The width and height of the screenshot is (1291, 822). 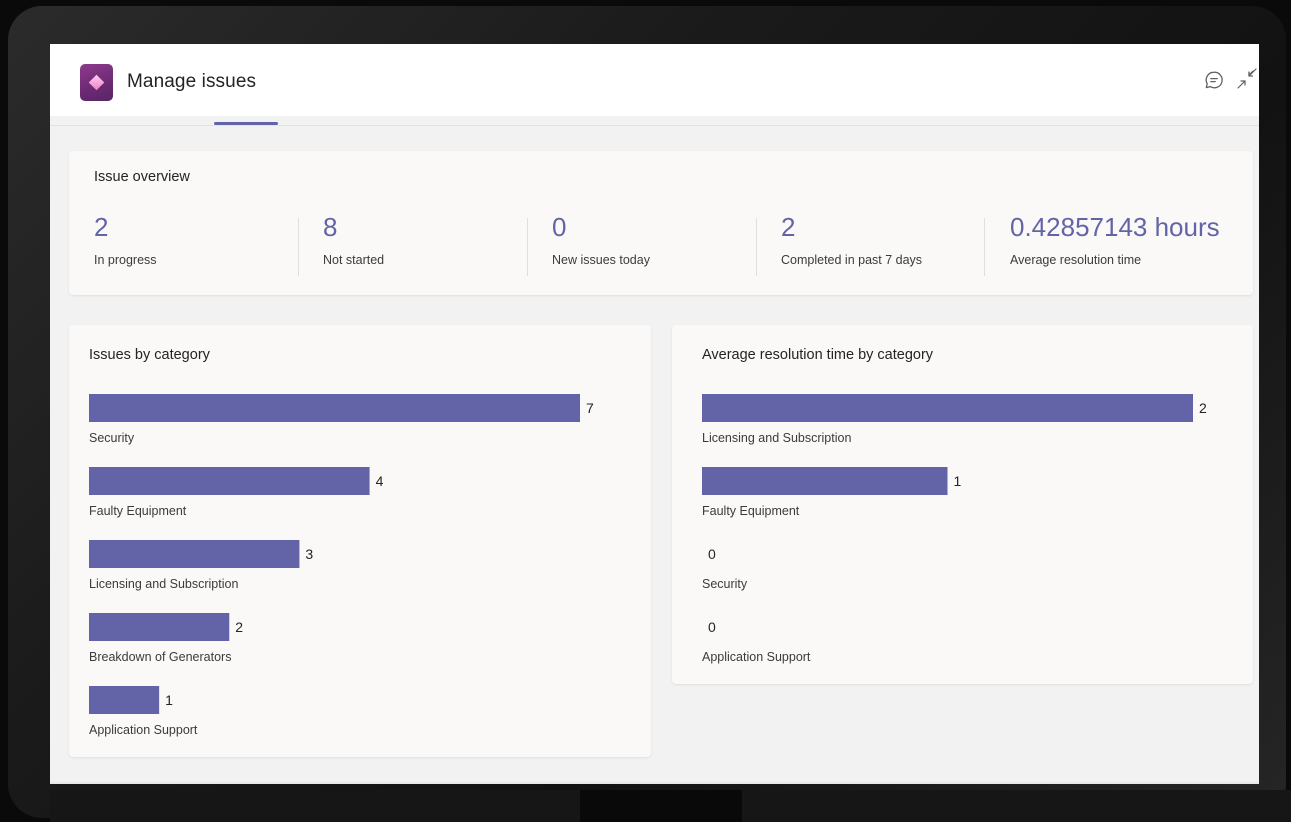 What do you see at coordinates (354, 260) in the screenshot?
I see `kpi-label: Not started` at bounding box center [354, 260].